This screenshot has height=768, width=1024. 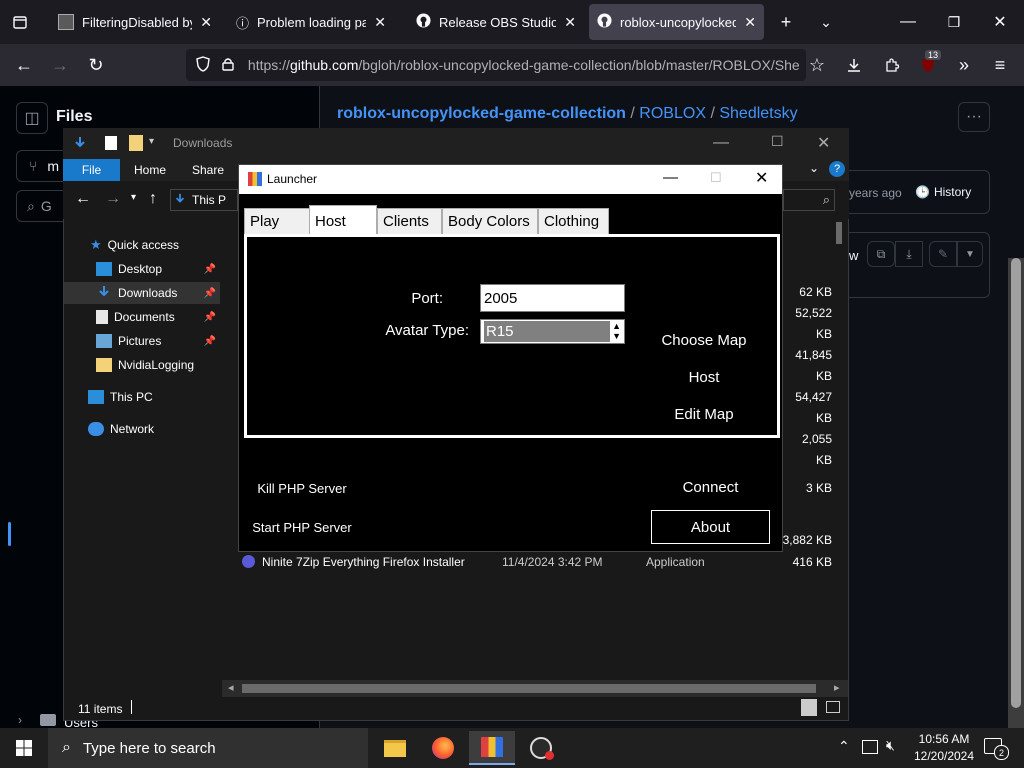 What do you see at coordinates (809, 200) in the screenshot?
I see `explorer-search-icon: ⌕` at bounding box center [809, 200].